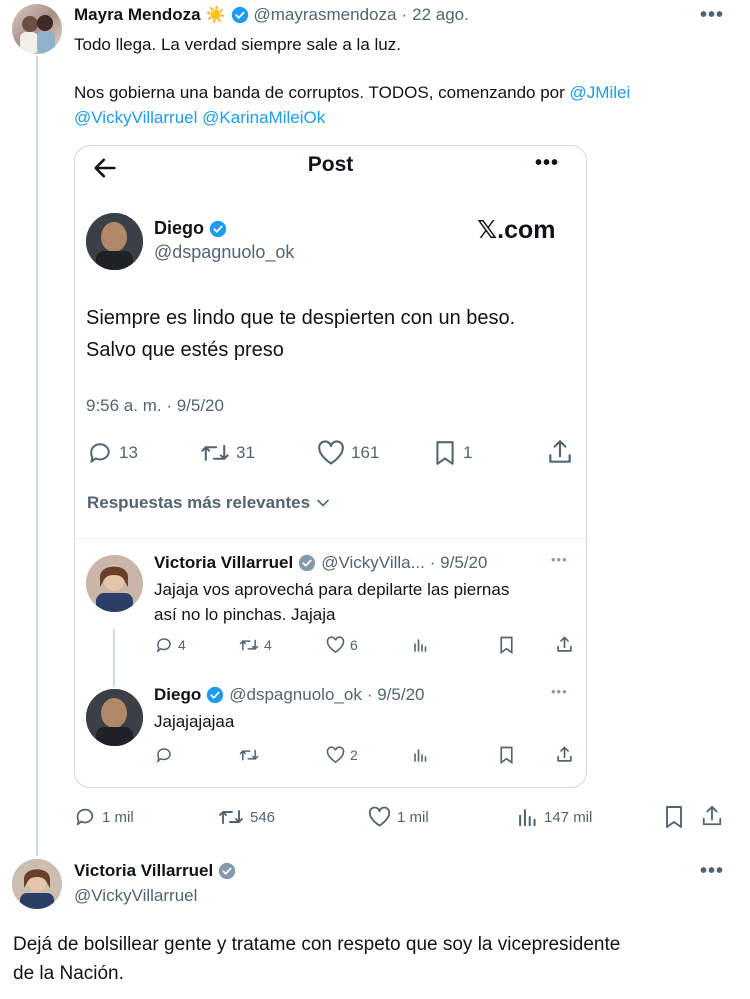 This screenshot has height=999, width=750. I want to click on card-bookmark-value: 1, so click(468, 452).